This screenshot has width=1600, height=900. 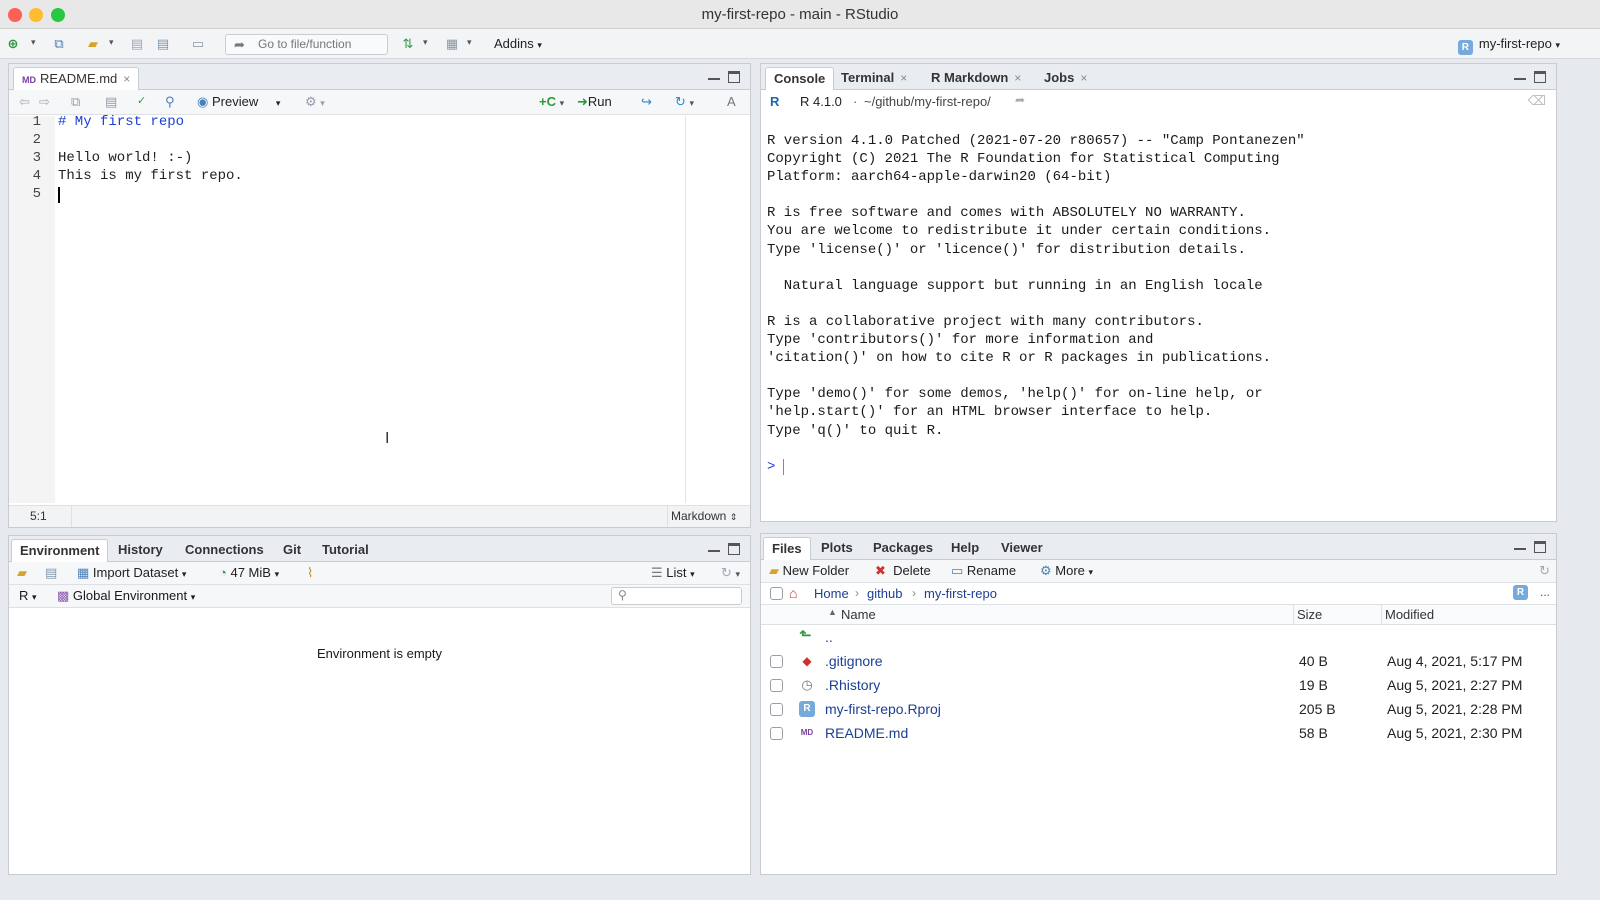 What do you see at coordinates (33, 42) in the screenshot?
I see `new-file-caret-icon: ▾` at bounding box center [33, 42].